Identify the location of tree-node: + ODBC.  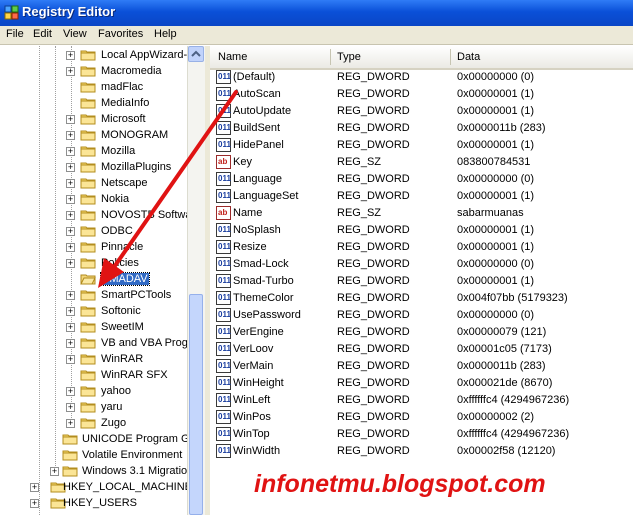
(93, 232).